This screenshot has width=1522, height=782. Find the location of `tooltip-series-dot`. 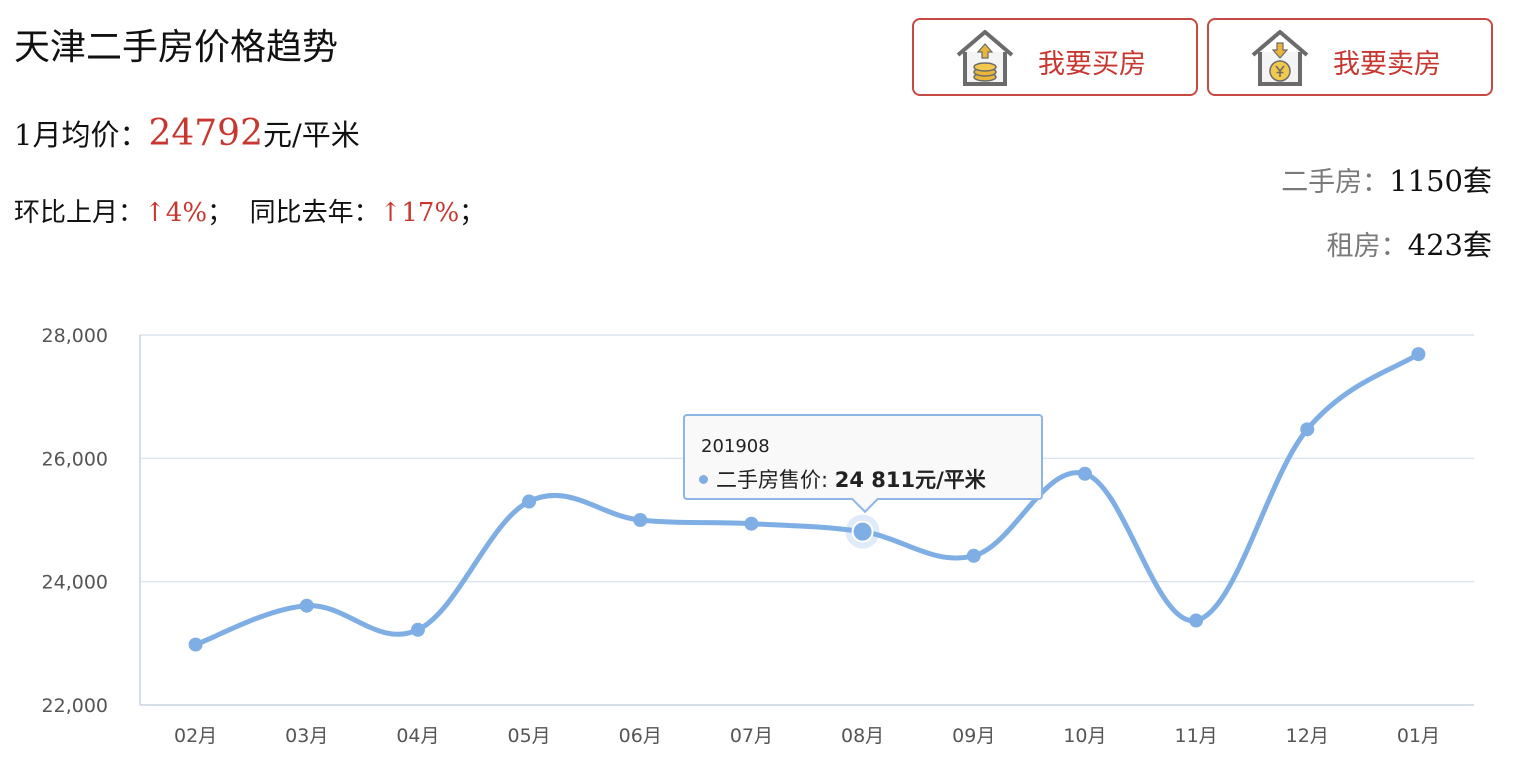

tooltip-series-dot is located at coordinates (703, 479).